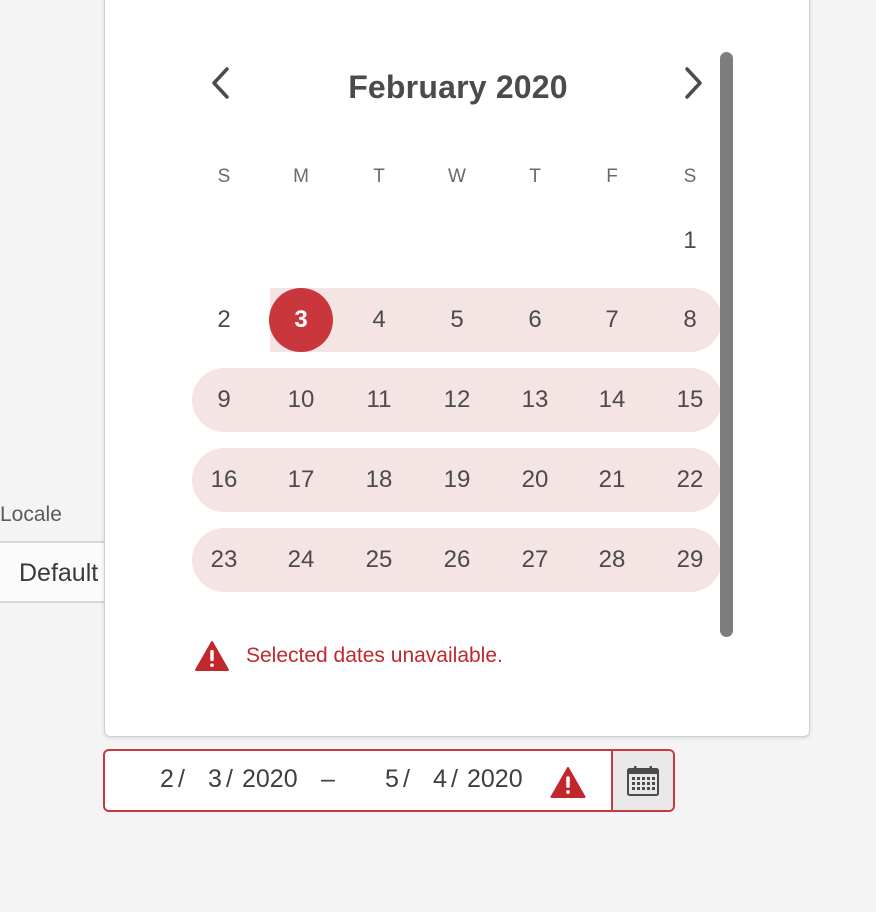 Image resolution: width=876 pixels, height=912 pixels. Describe the element at coordinates (726, 344) in the screenshot. I see `scrollbar-thumb` at that location.